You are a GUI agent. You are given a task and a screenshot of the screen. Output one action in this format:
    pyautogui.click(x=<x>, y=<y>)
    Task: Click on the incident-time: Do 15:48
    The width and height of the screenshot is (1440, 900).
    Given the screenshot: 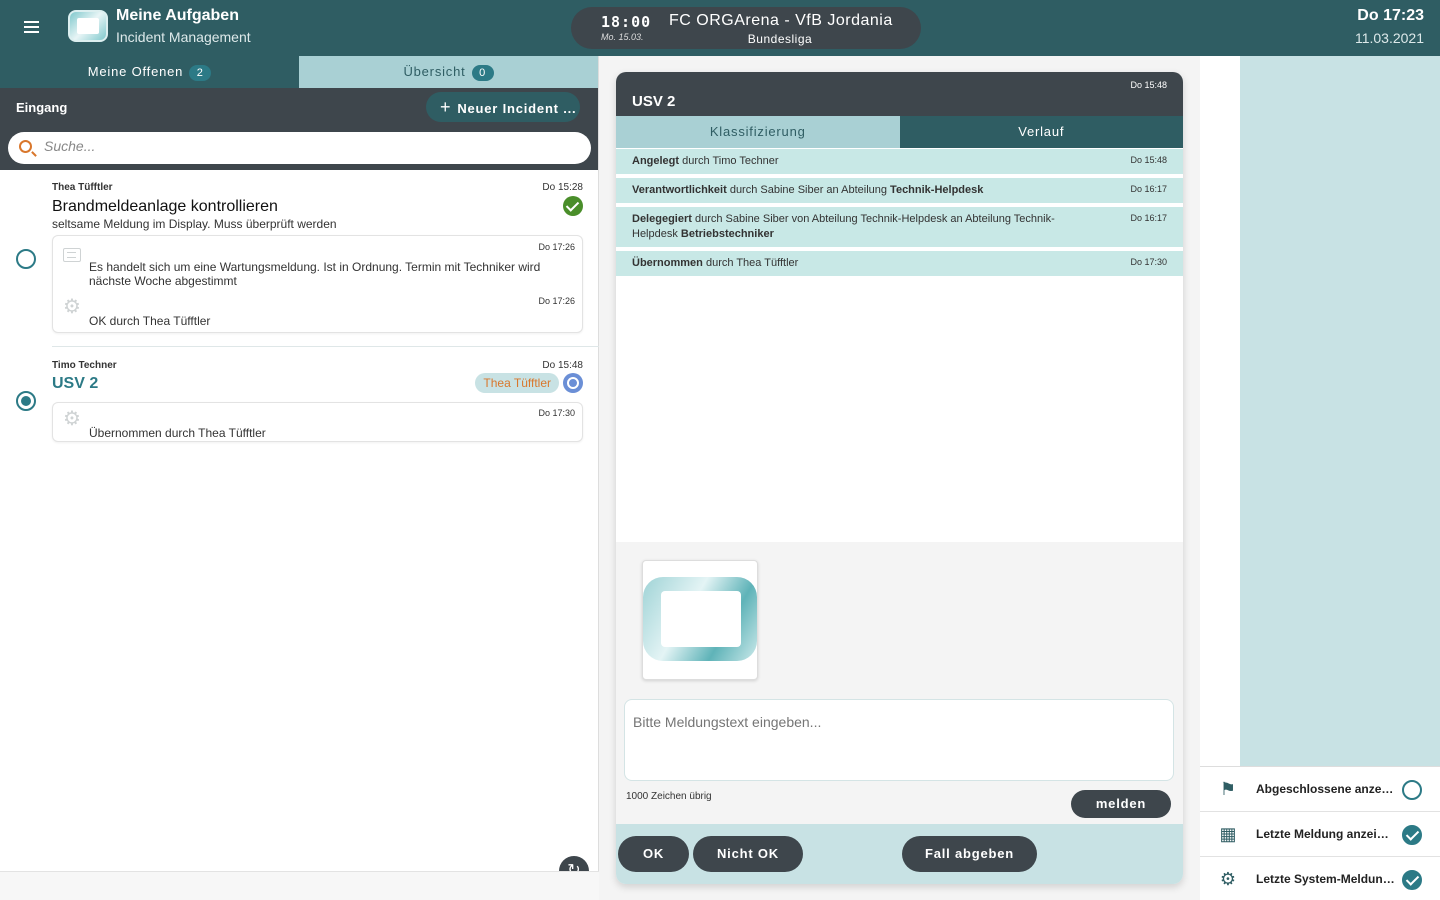 What is the action you would take?
    pyautogui.click(x=562, y=365)
    